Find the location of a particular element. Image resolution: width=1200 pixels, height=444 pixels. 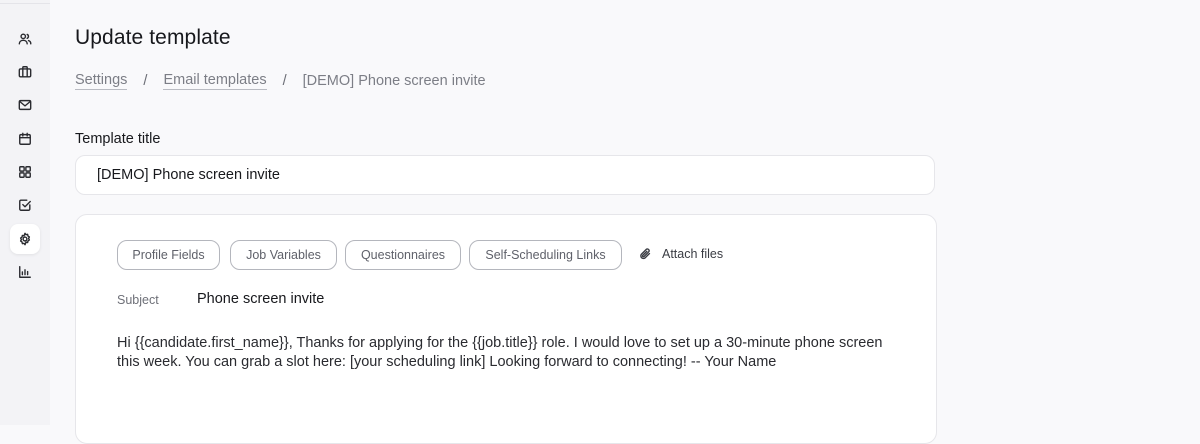

template-title-input is located at coordinates (505, 175).